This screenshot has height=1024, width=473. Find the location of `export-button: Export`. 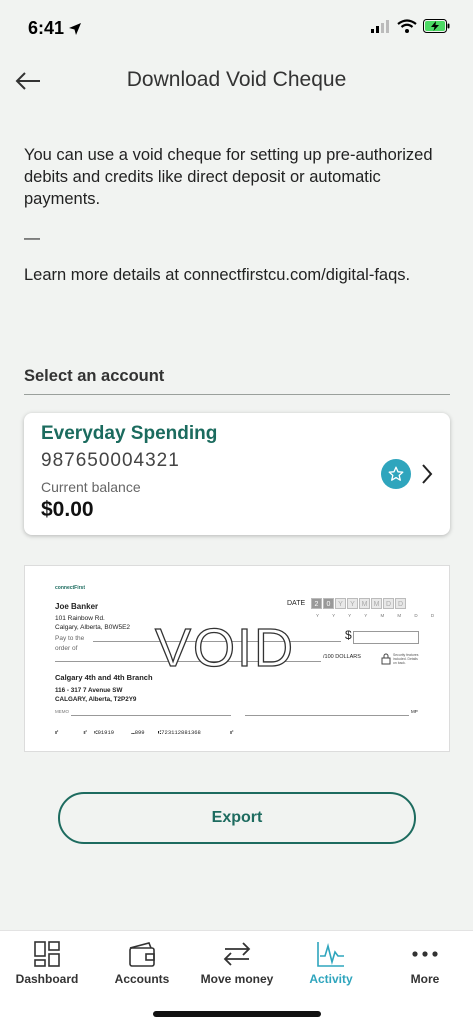

export-button: Export is located at coordinates (237, 818).